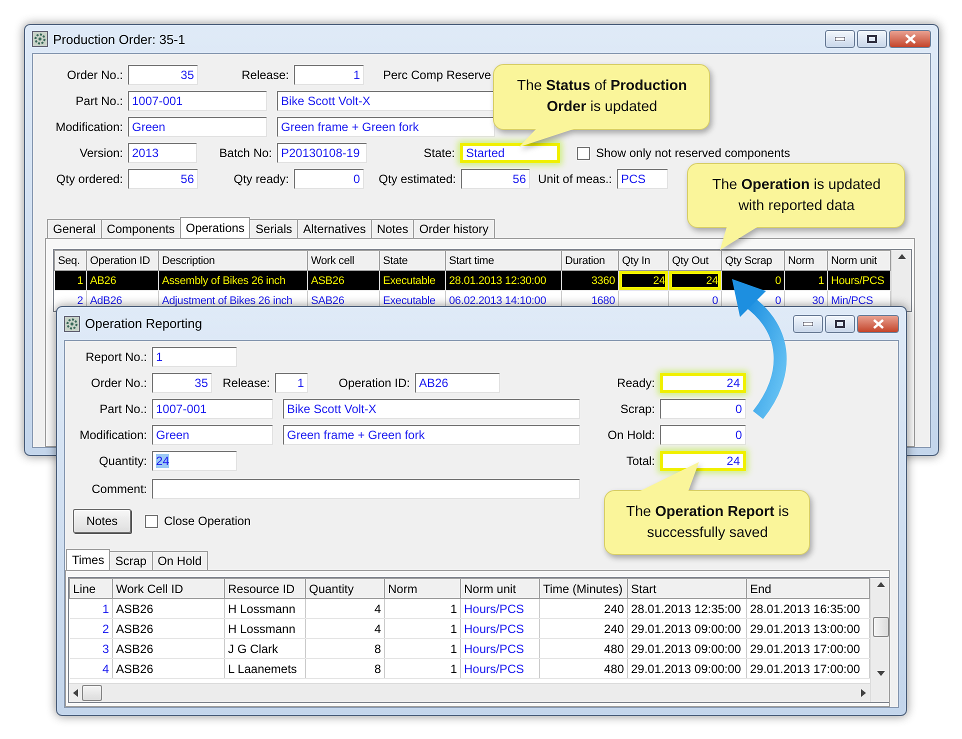 This screenshot has width=962, height=739. Describe the element at coordinates (180, 560) in the screenshot. I see `tab: On Hold` at that location.